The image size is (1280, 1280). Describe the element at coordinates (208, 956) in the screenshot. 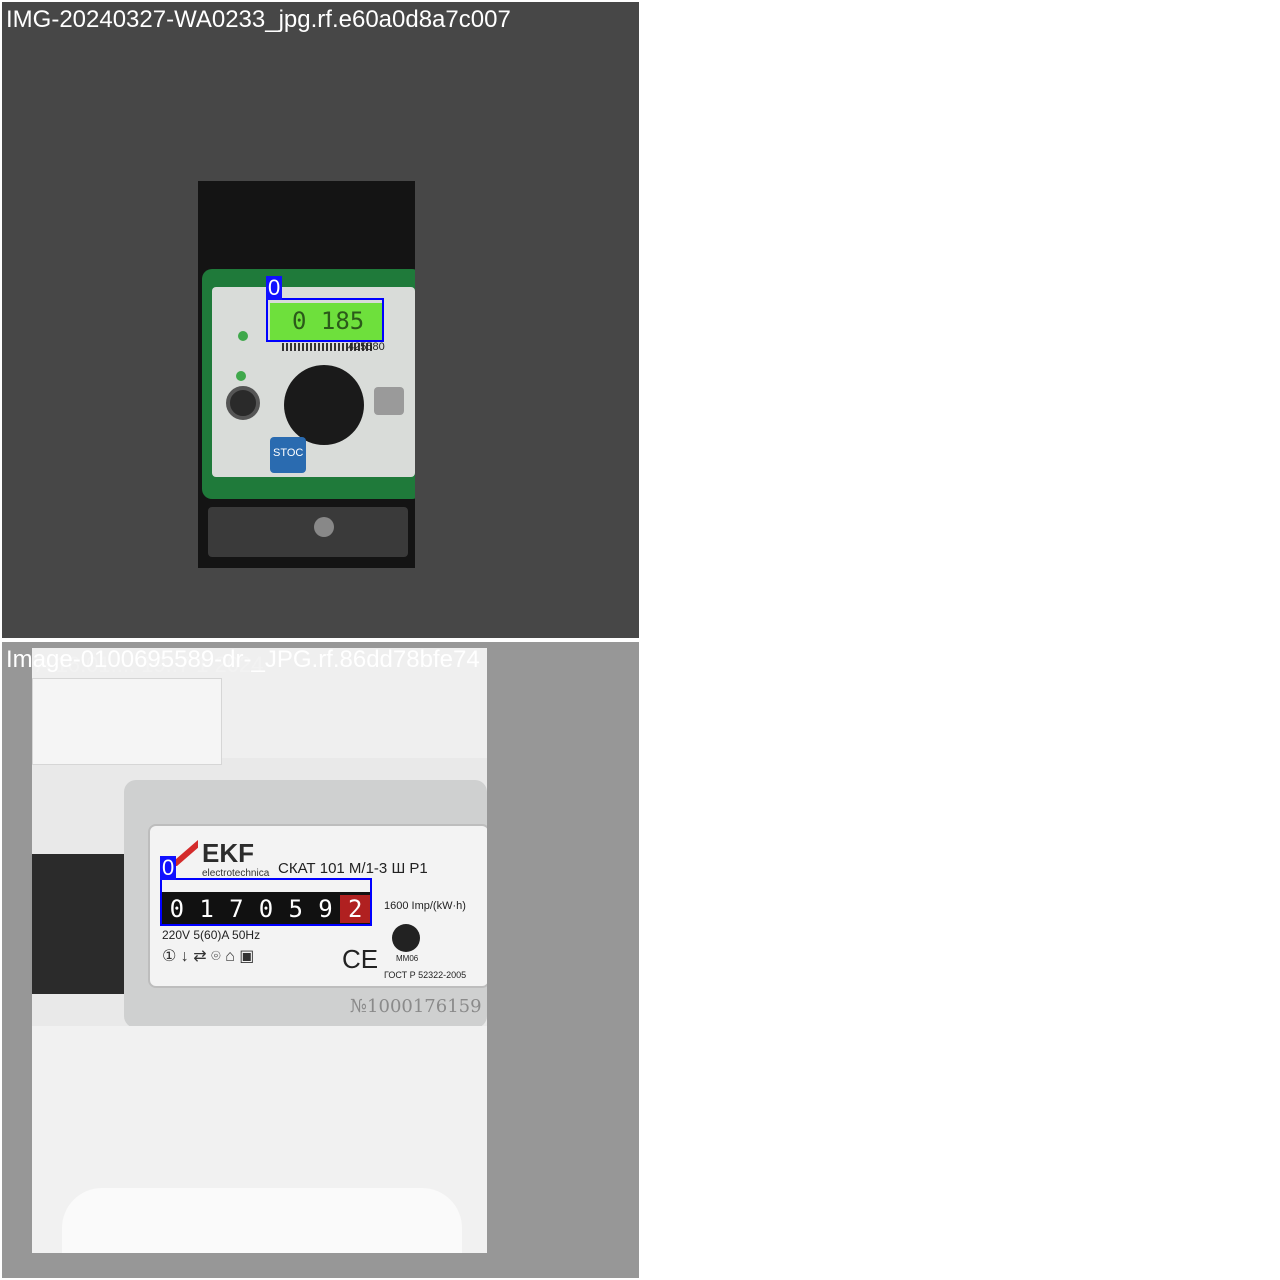

I see `symbols-row: ① ↓ ⇄ ⌾ ⌂ ▣` at that location.